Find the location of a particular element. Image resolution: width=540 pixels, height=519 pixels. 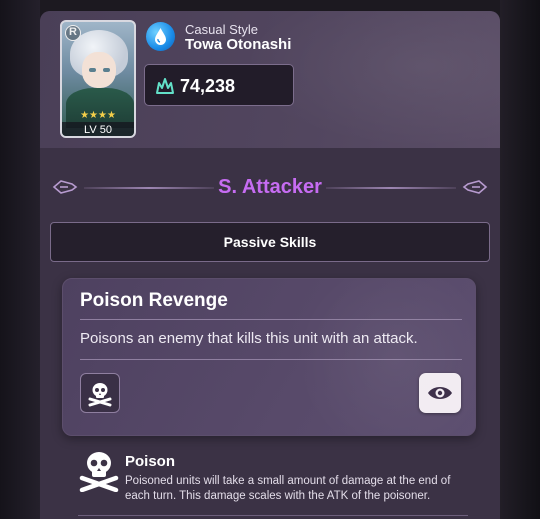

background-right is located at coordinates (520, 259).